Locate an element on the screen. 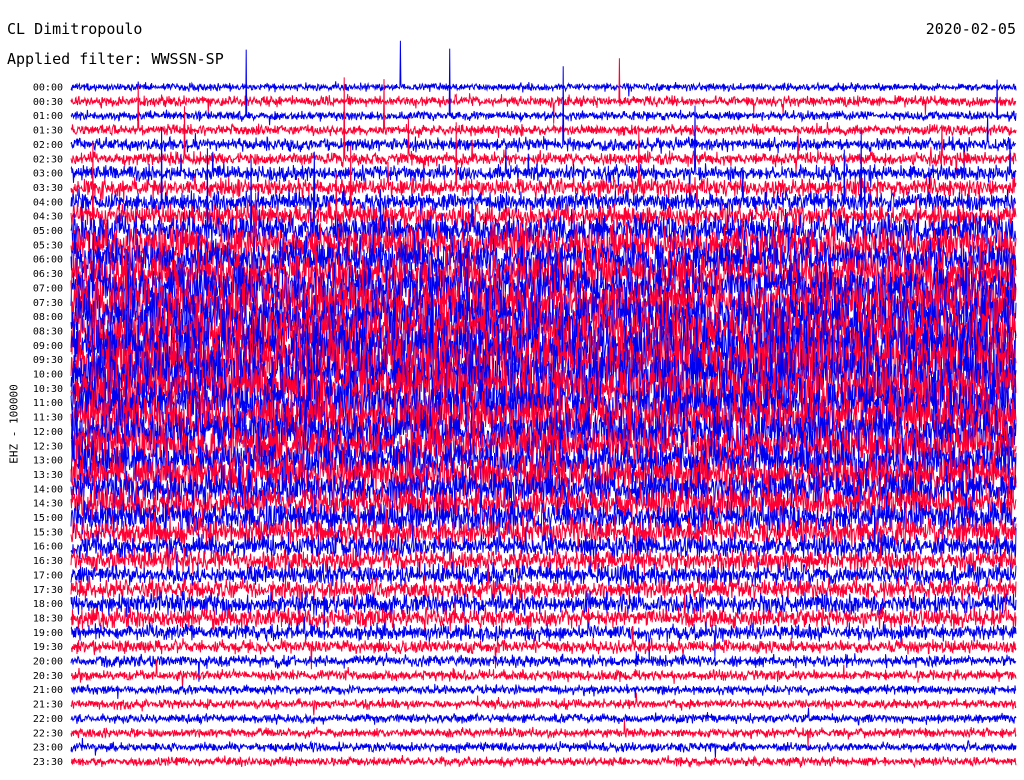  y-tick-label: 18:00 is located at coordinates (48, 604).